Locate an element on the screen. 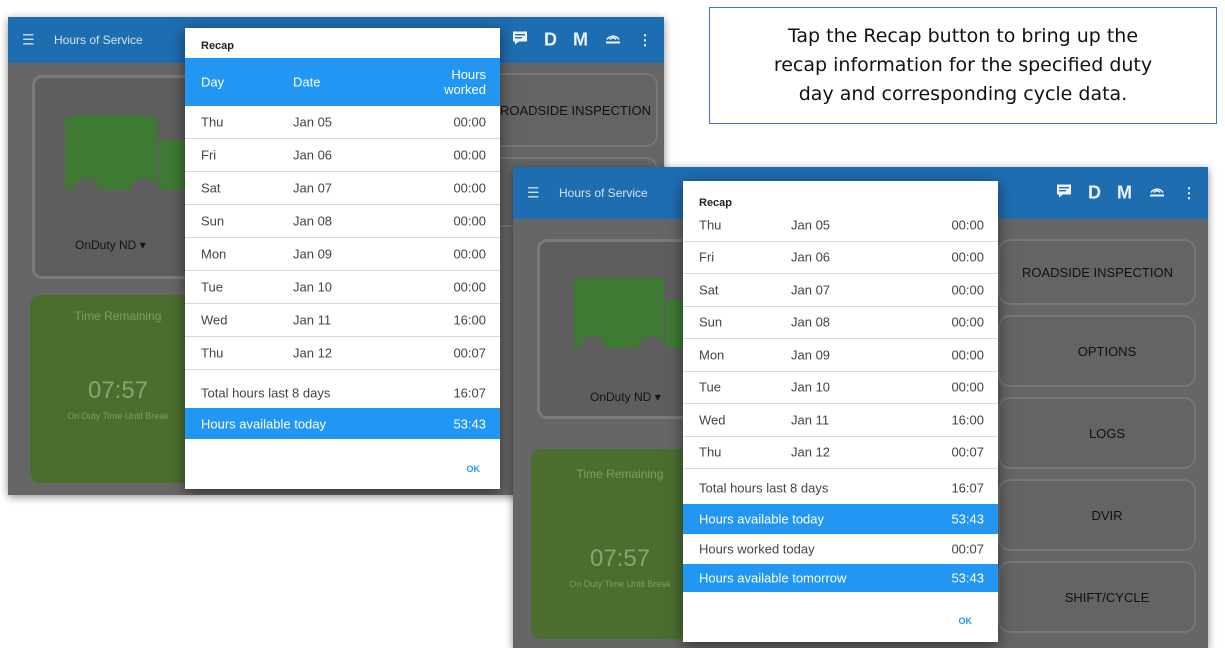  hours-cell: 16:00 is located at coordinates (469, 320).